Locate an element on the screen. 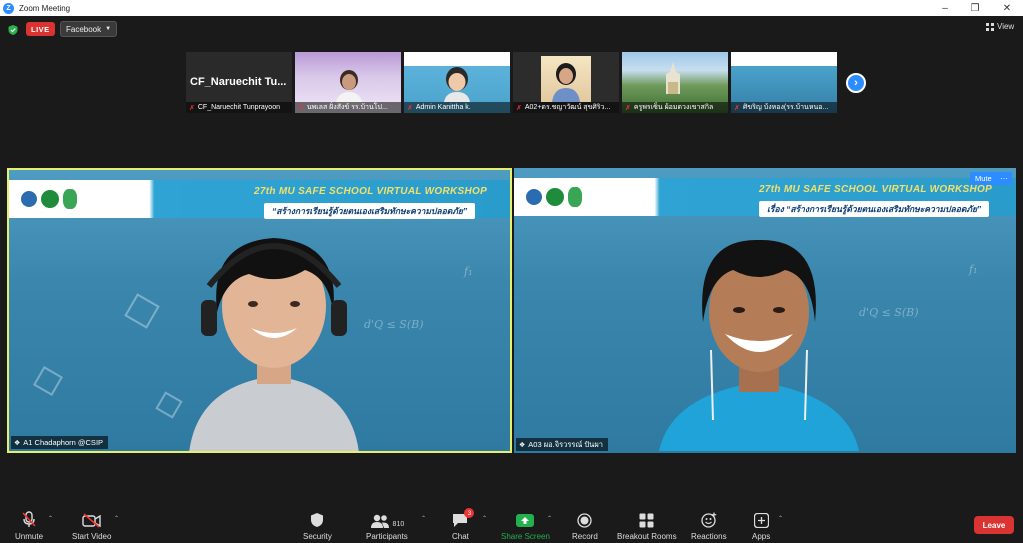 This screenshot has height=543, width=1023. mute-participant-button: Mute is located at coordinates (983, 178).